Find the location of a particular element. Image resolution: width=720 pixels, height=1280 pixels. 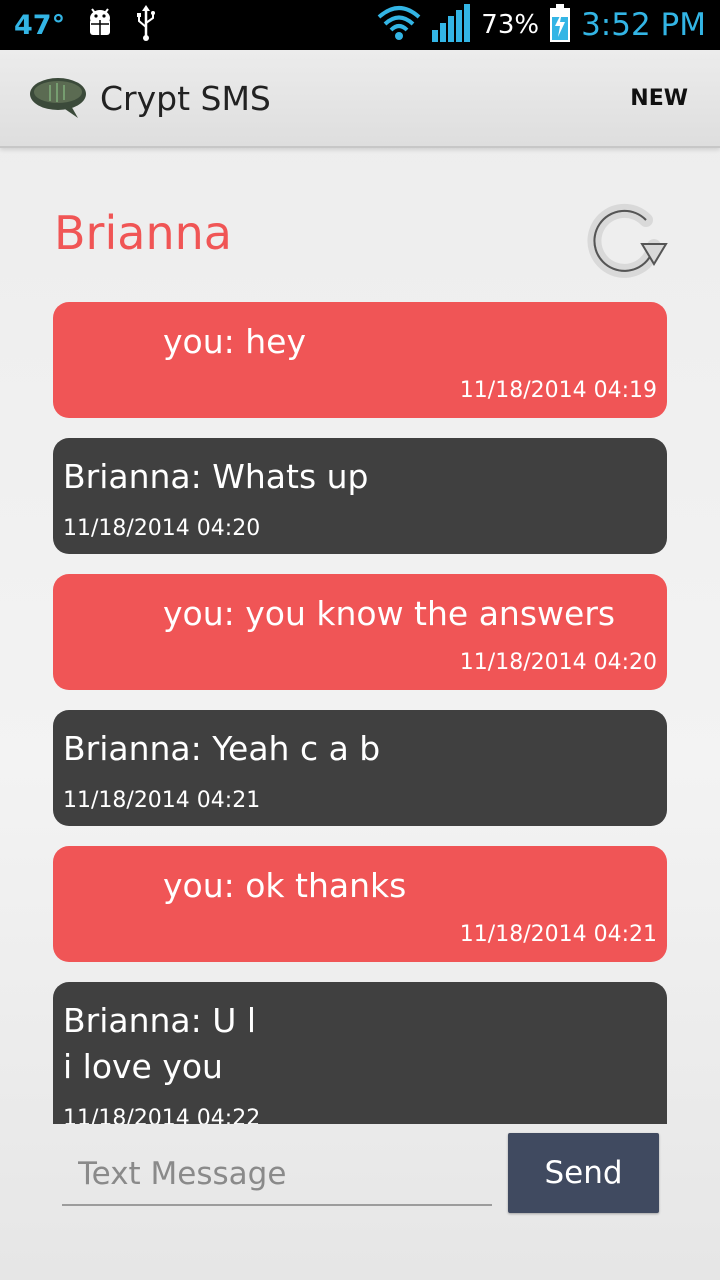

message-text: you: ok thanks is located at coordinates (285, 885).